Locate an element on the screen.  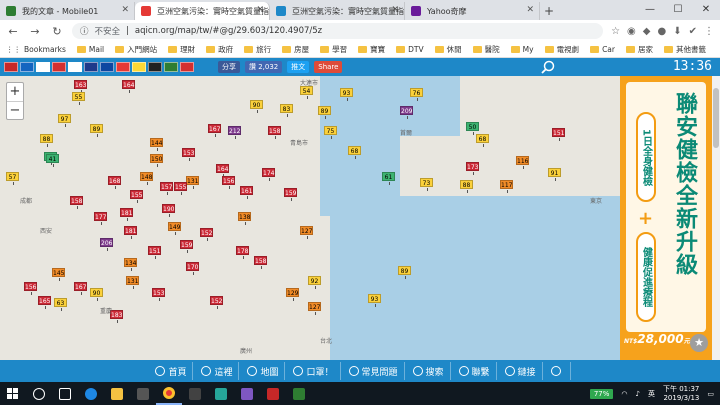
zoom-out-button: − is located at coordinates (15, 110).